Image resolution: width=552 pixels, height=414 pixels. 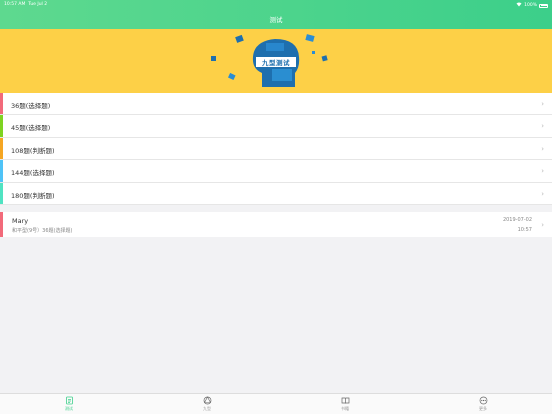 What do you see at coordinates (519, 5) in the screenshot?
I see `wifi-icon` at bounding box center [519, 5].